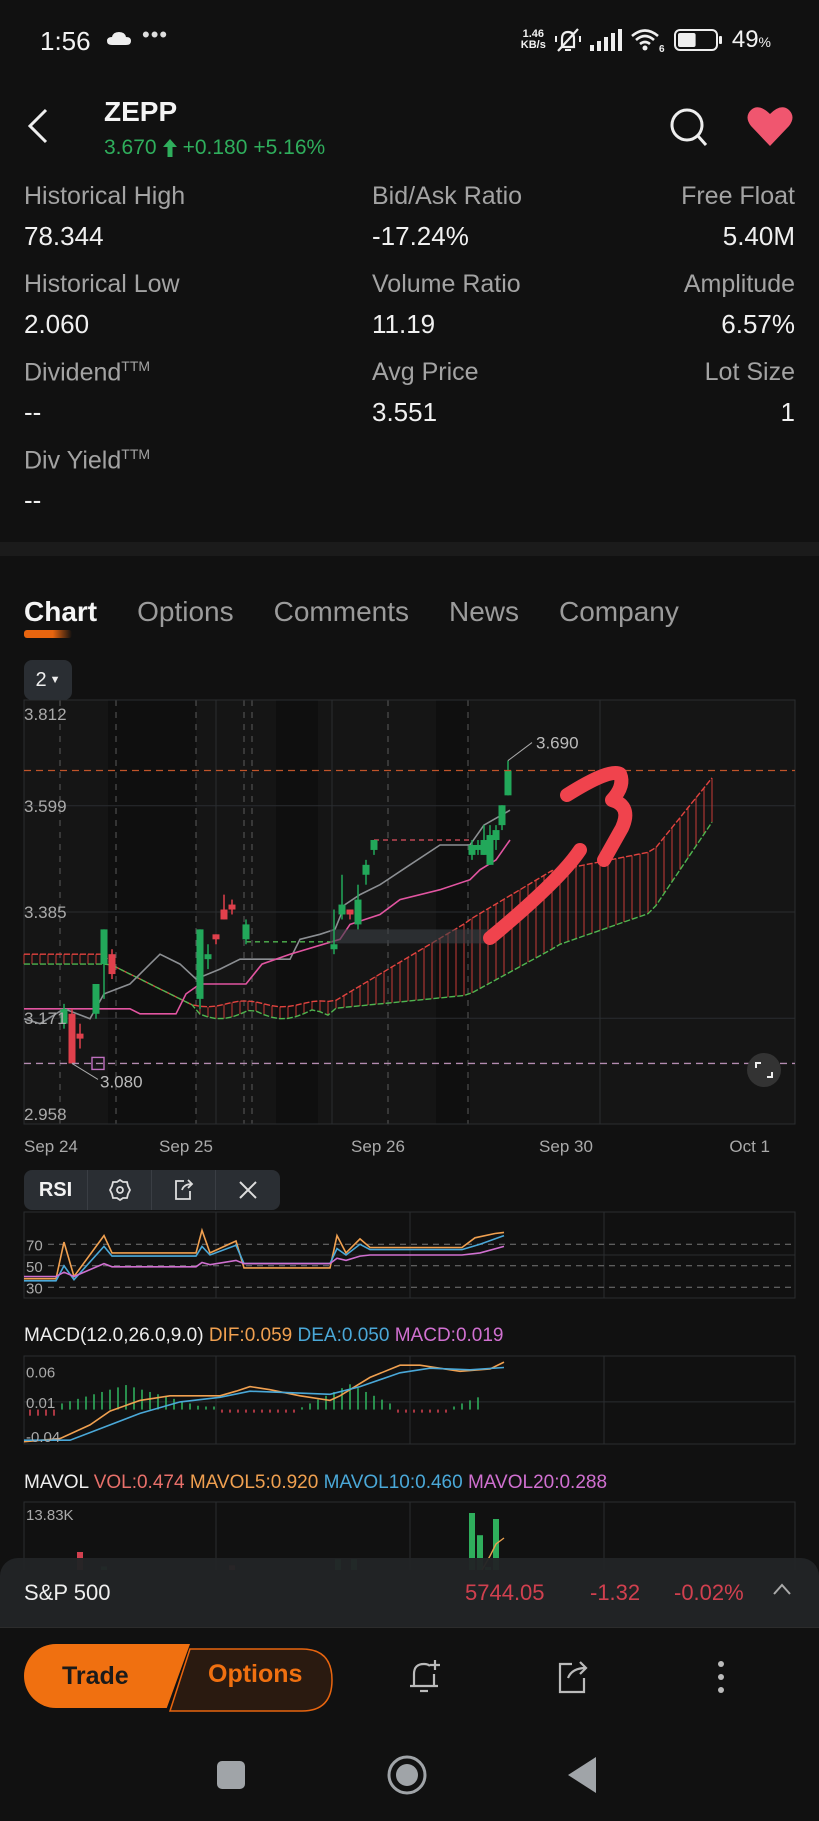  I want to click on macd-dif: DIF:0.059, so click(250, 1335).